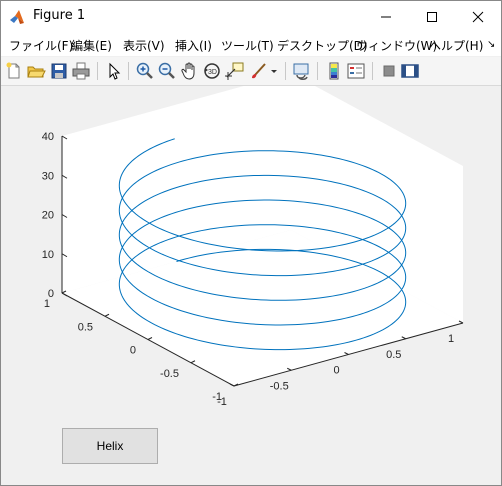 The height and width of the screenshot is (486, 502). Describe the element at coordinates (451, 339) in the screenshot. I see `x-tick-label: 1` at that location.